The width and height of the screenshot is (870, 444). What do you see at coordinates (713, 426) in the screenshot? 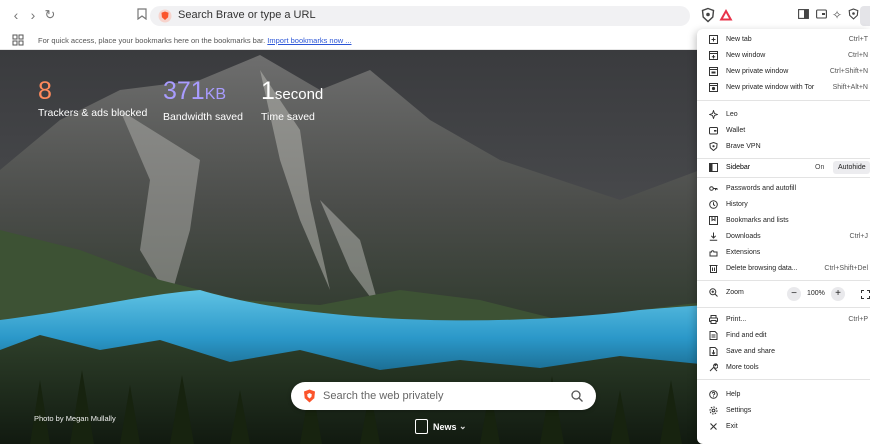
I see `close-icon` at bounding box center [713, 426].